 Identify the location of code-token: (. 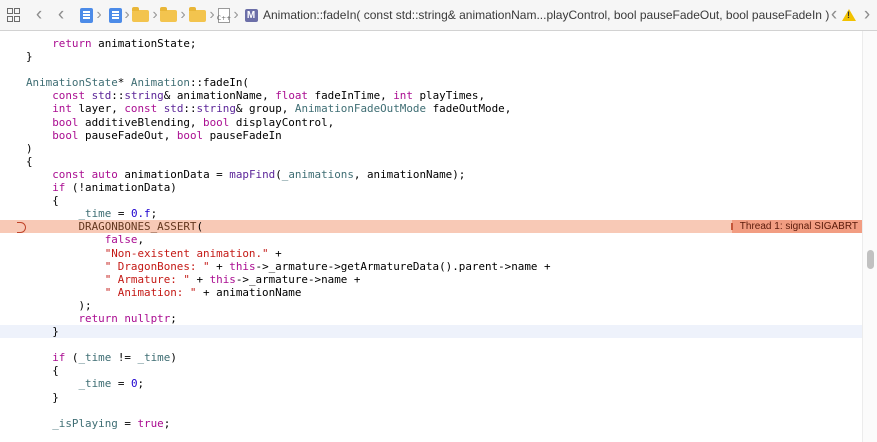
(72, 358).